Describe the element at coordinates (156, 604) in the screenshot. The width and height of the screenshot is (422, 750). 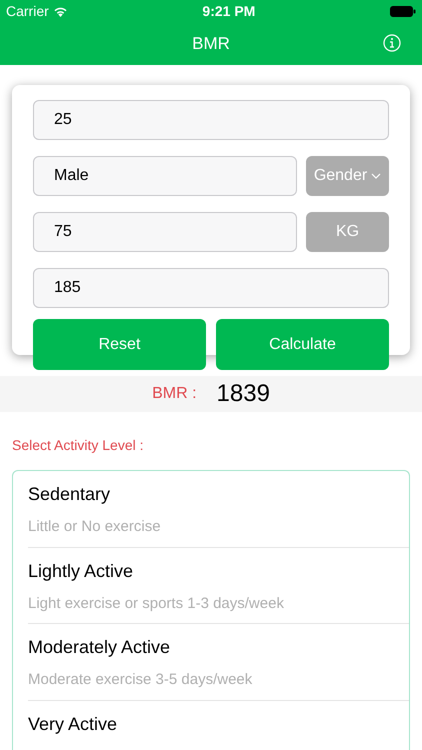
I see `option-description: Light exercise or sports 1-3 days/week` at that location.